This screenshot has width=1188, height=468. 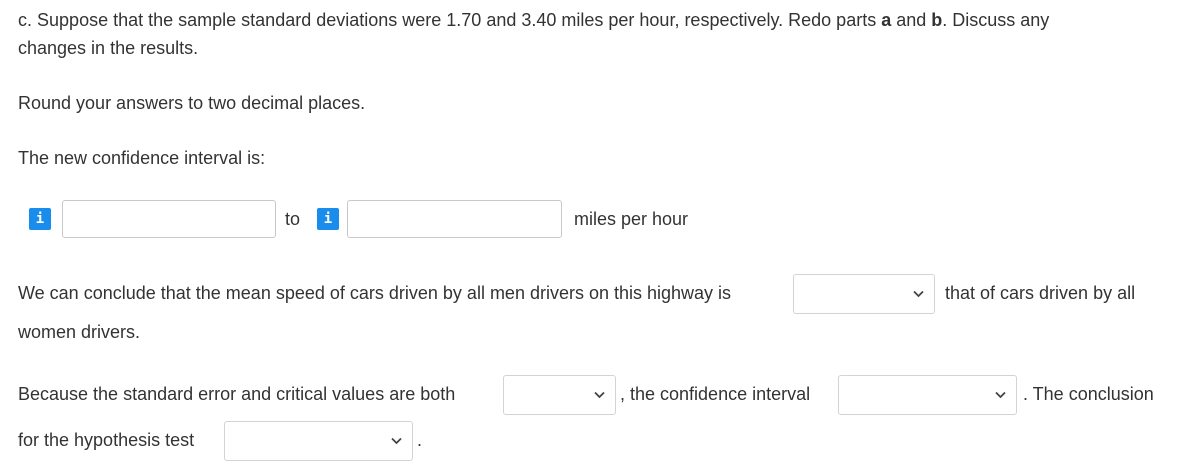 I want to click on because-line-2-pre: for the hypothesis test, so click(x=106, y=440).